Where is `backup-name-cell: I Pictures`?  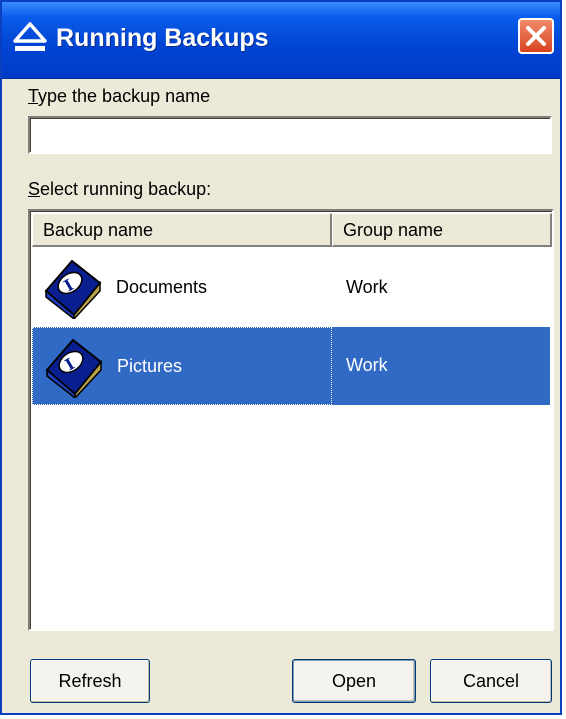 backup-name-cell: I Pictures is located at coordinates (182, 366).